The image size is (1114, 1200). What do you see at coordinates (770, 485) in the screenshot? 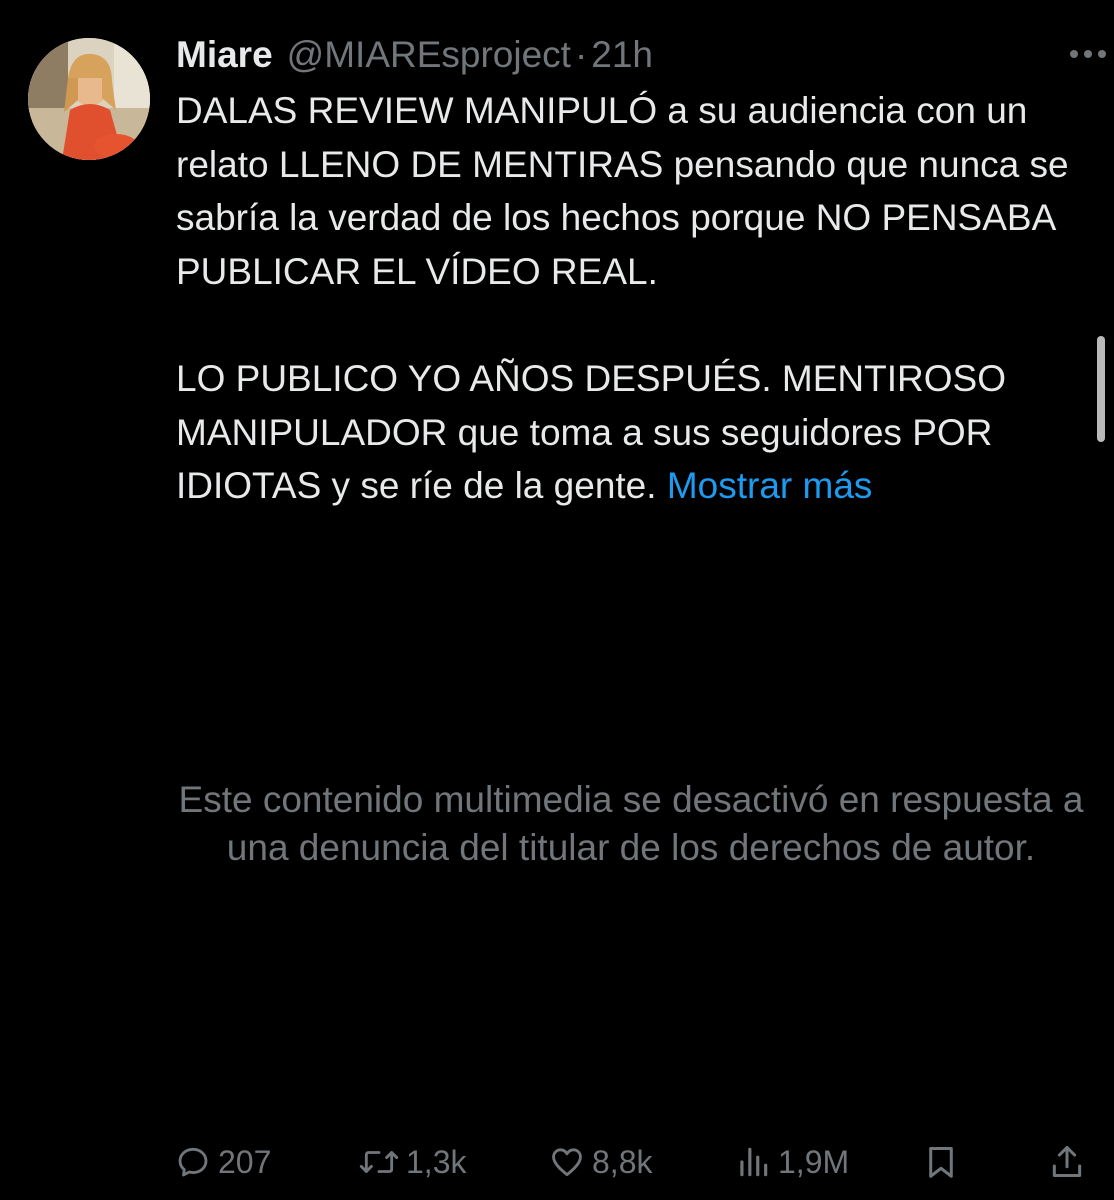
I see `show-more-link: Mostrar más` at bounding box center [770, 485].